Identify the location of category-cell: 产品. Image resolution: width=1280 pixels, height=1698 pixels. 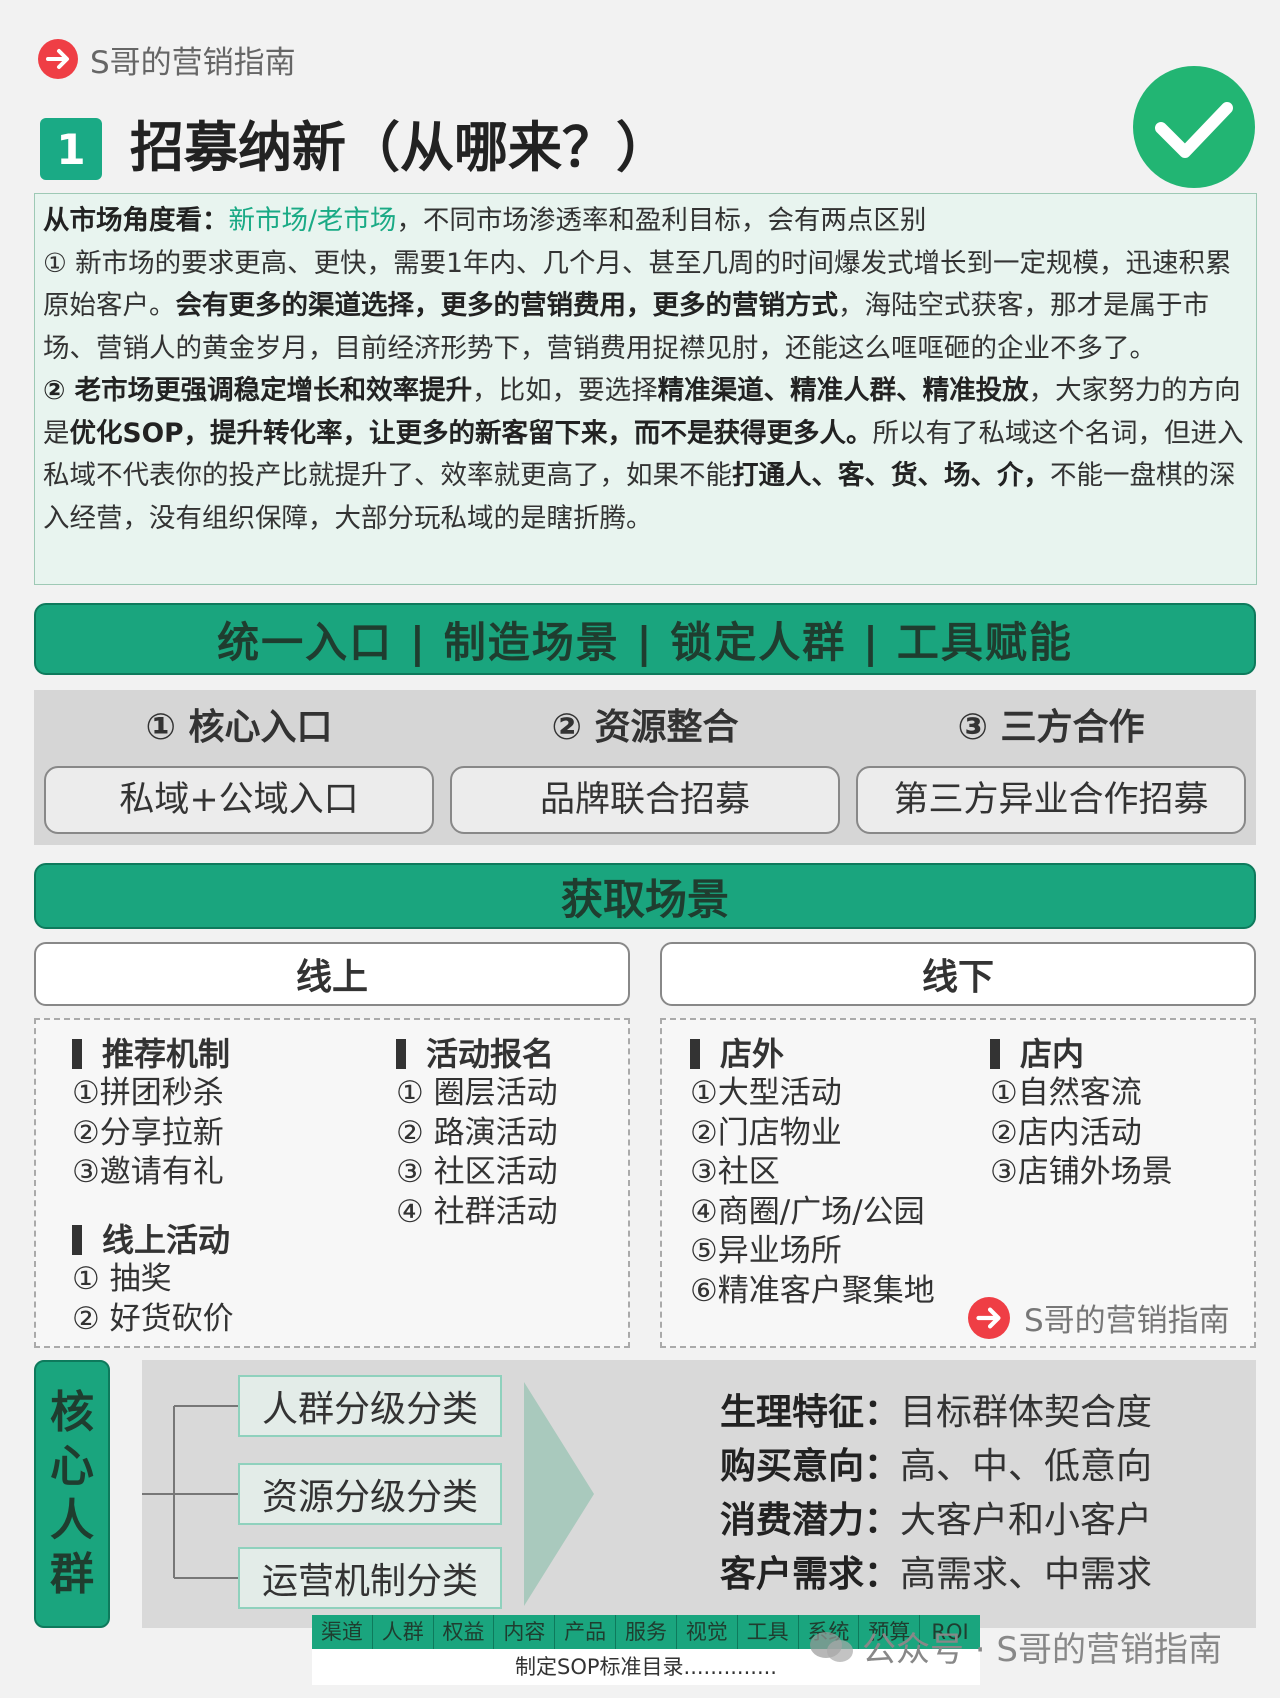
(586, 1632).